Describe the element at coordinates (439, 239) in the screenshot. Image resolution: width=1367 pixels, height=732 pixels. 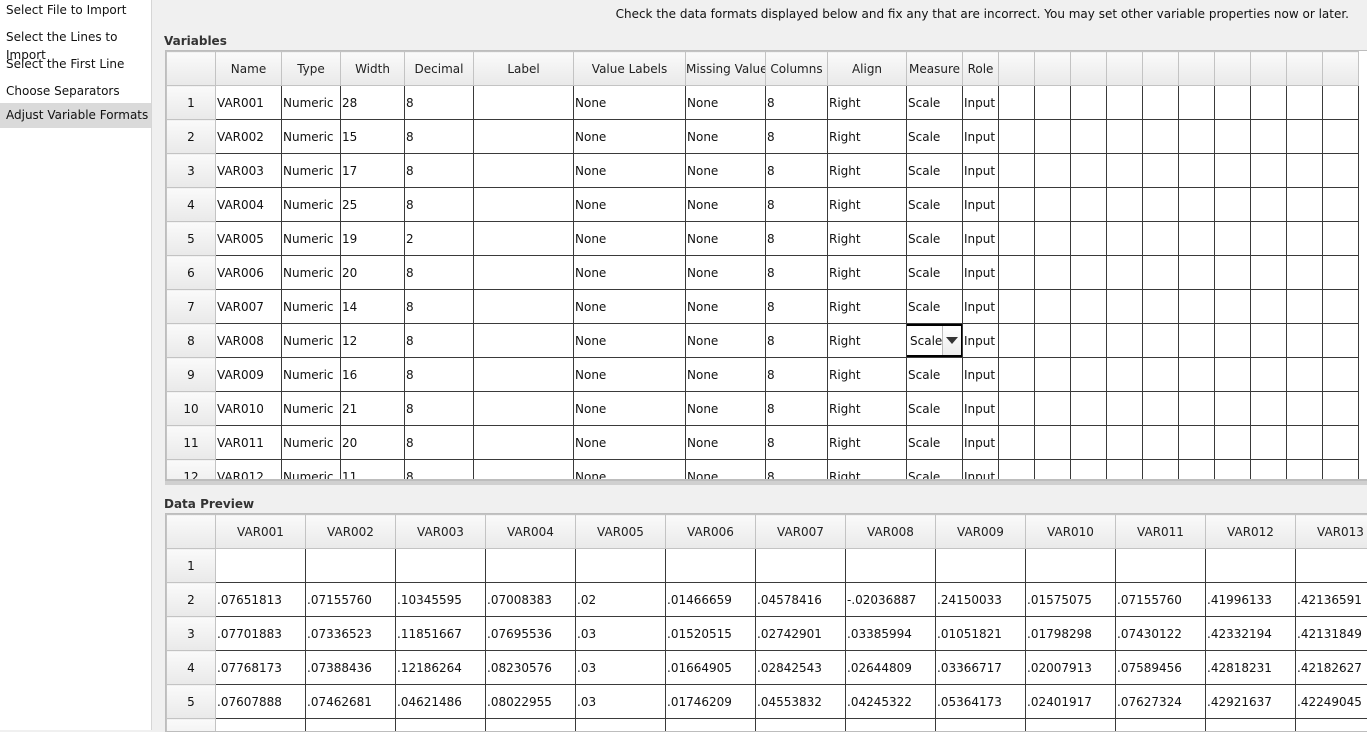
I see `variable-cell: 2` at that location.